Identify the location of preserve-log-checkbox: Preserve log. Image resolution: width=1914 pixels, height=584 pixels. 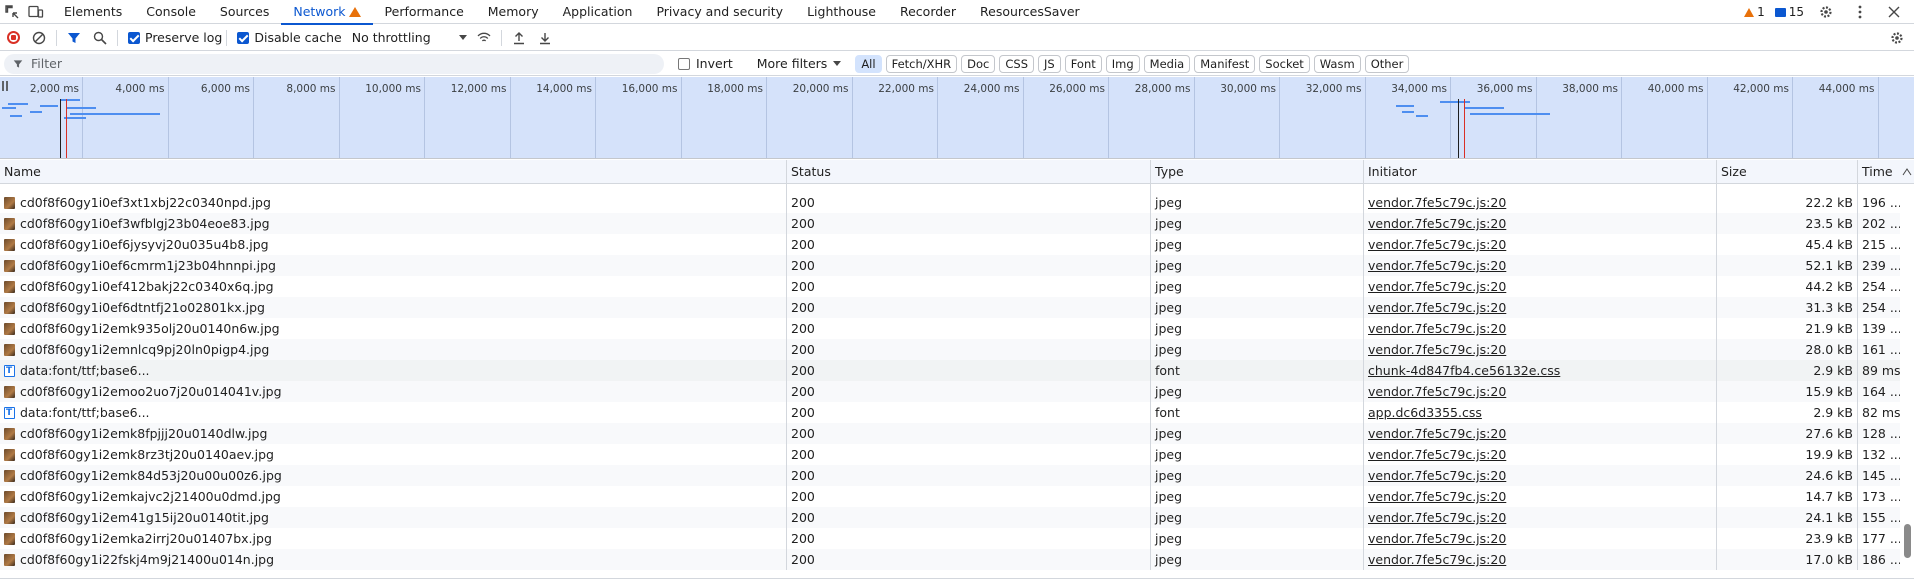
(175, 37).